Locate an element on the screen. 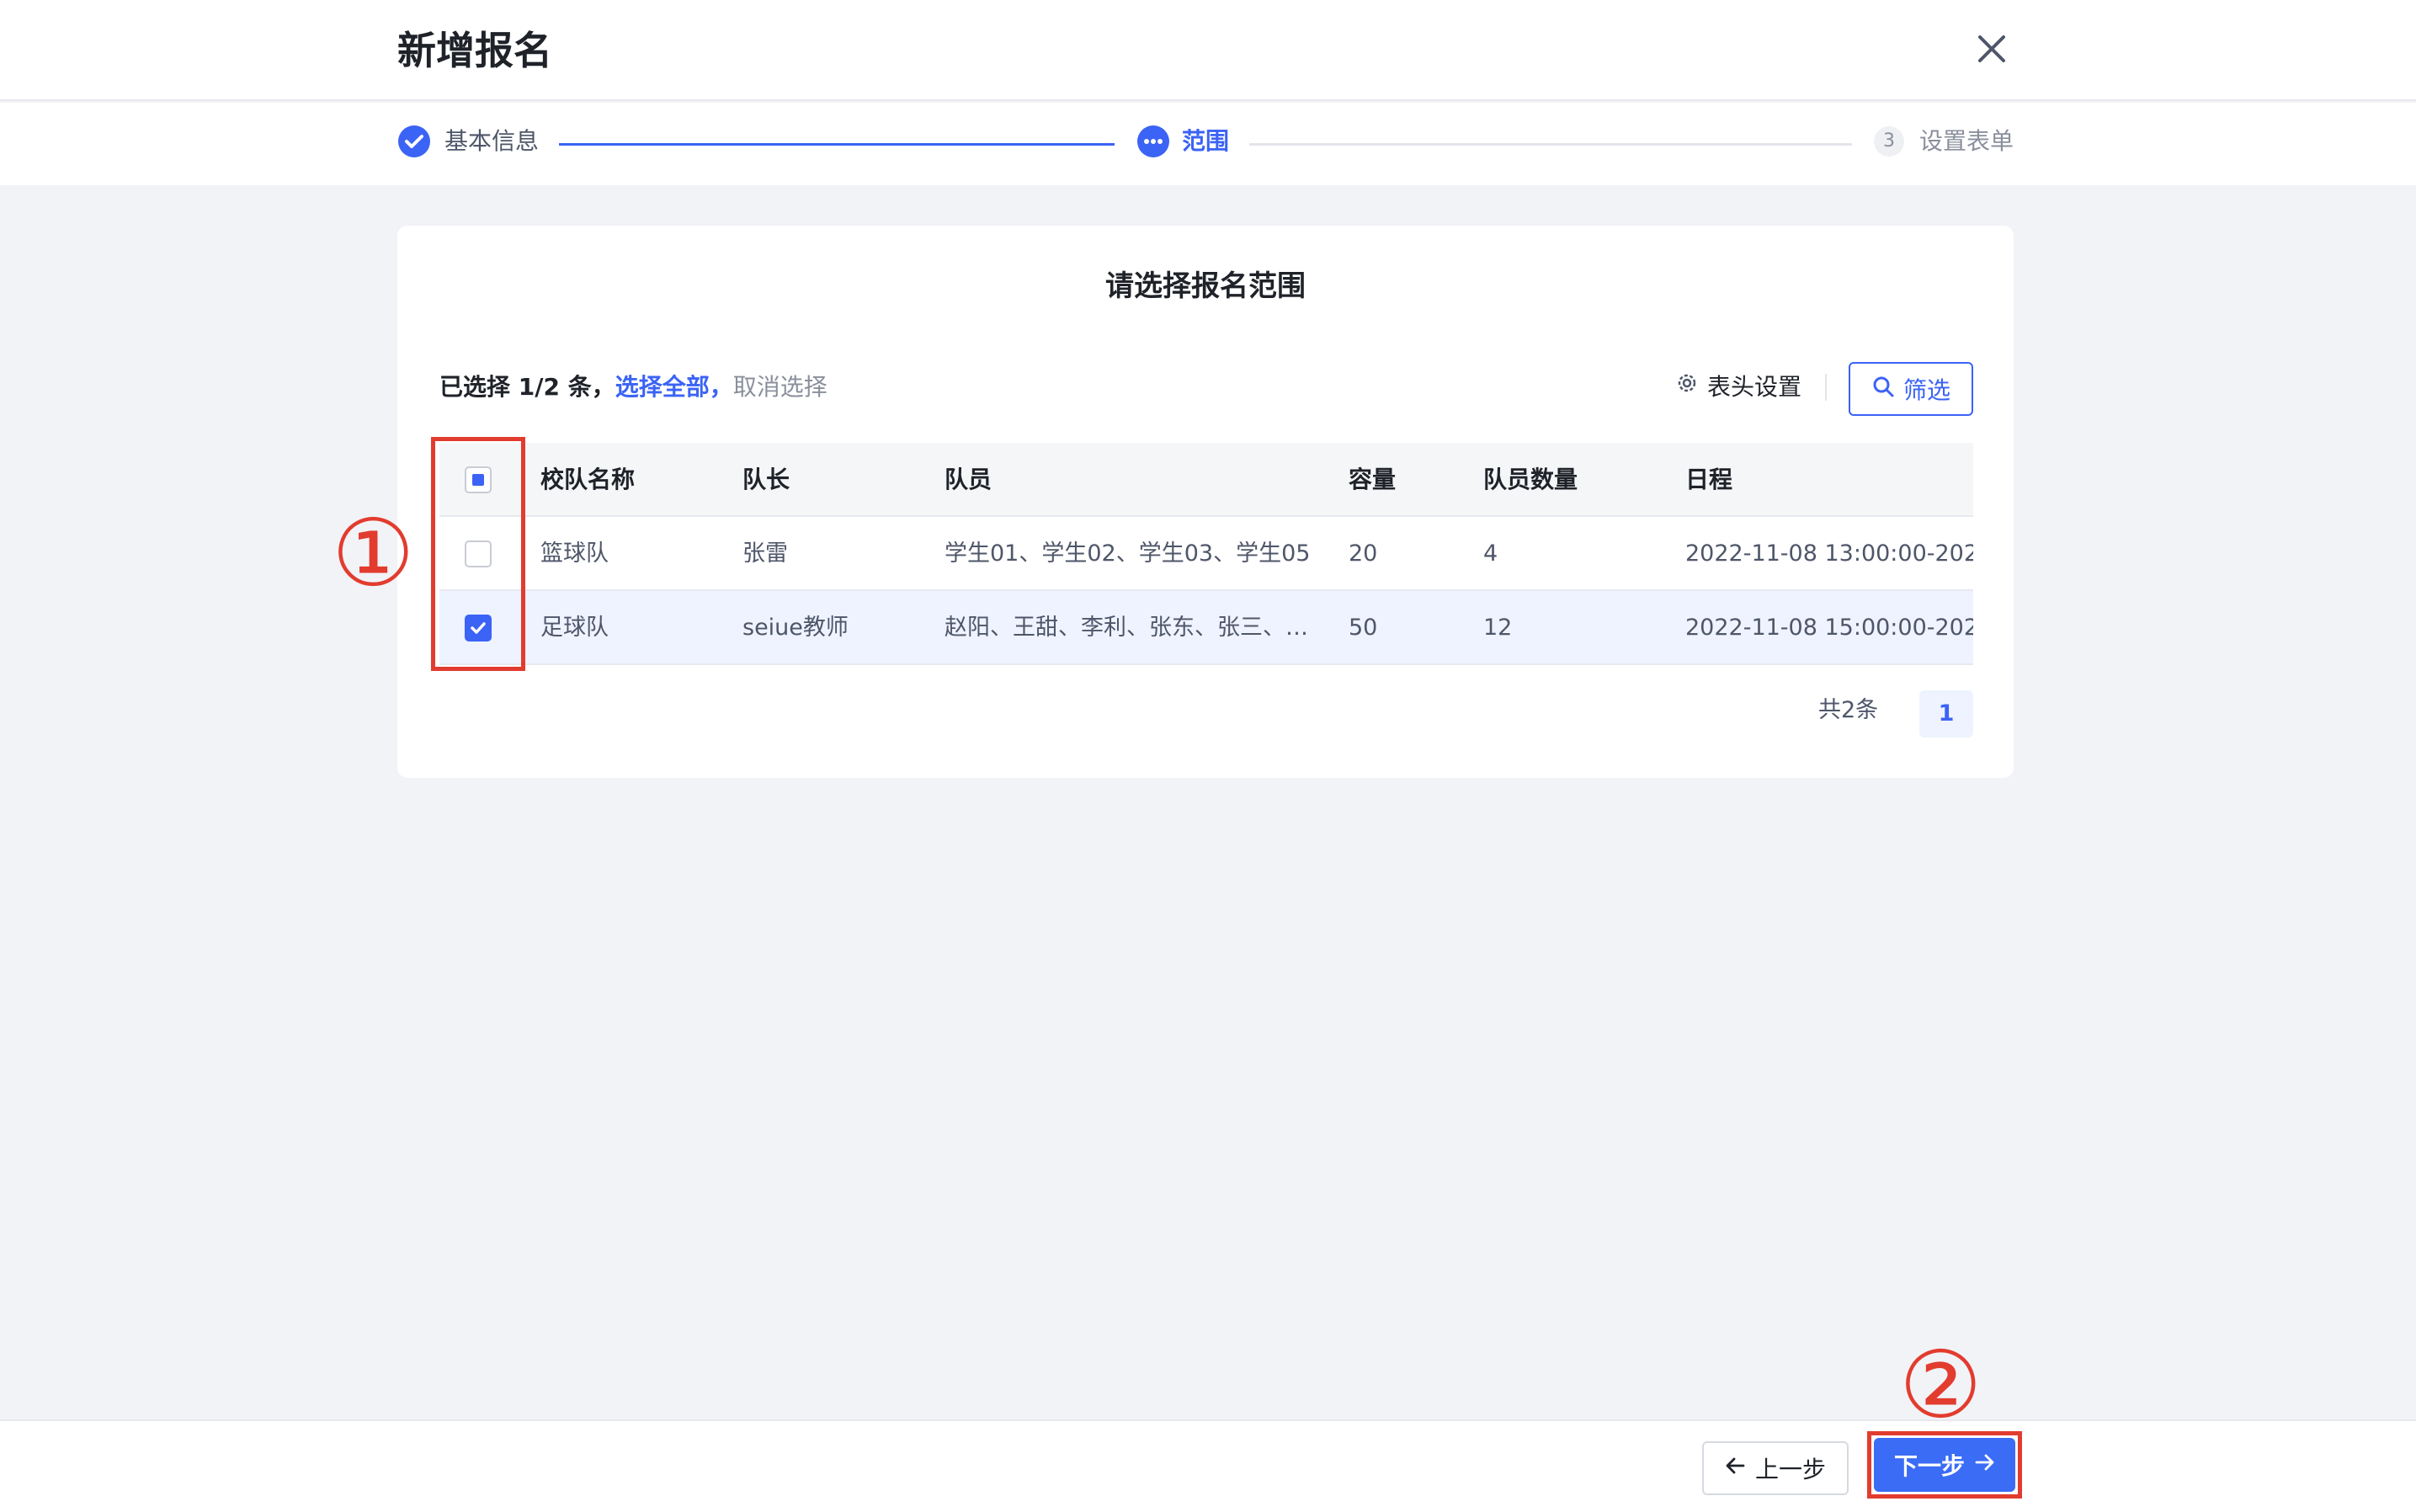  card-title: 请选择报名范围 is located at coordinates (1205, 286).